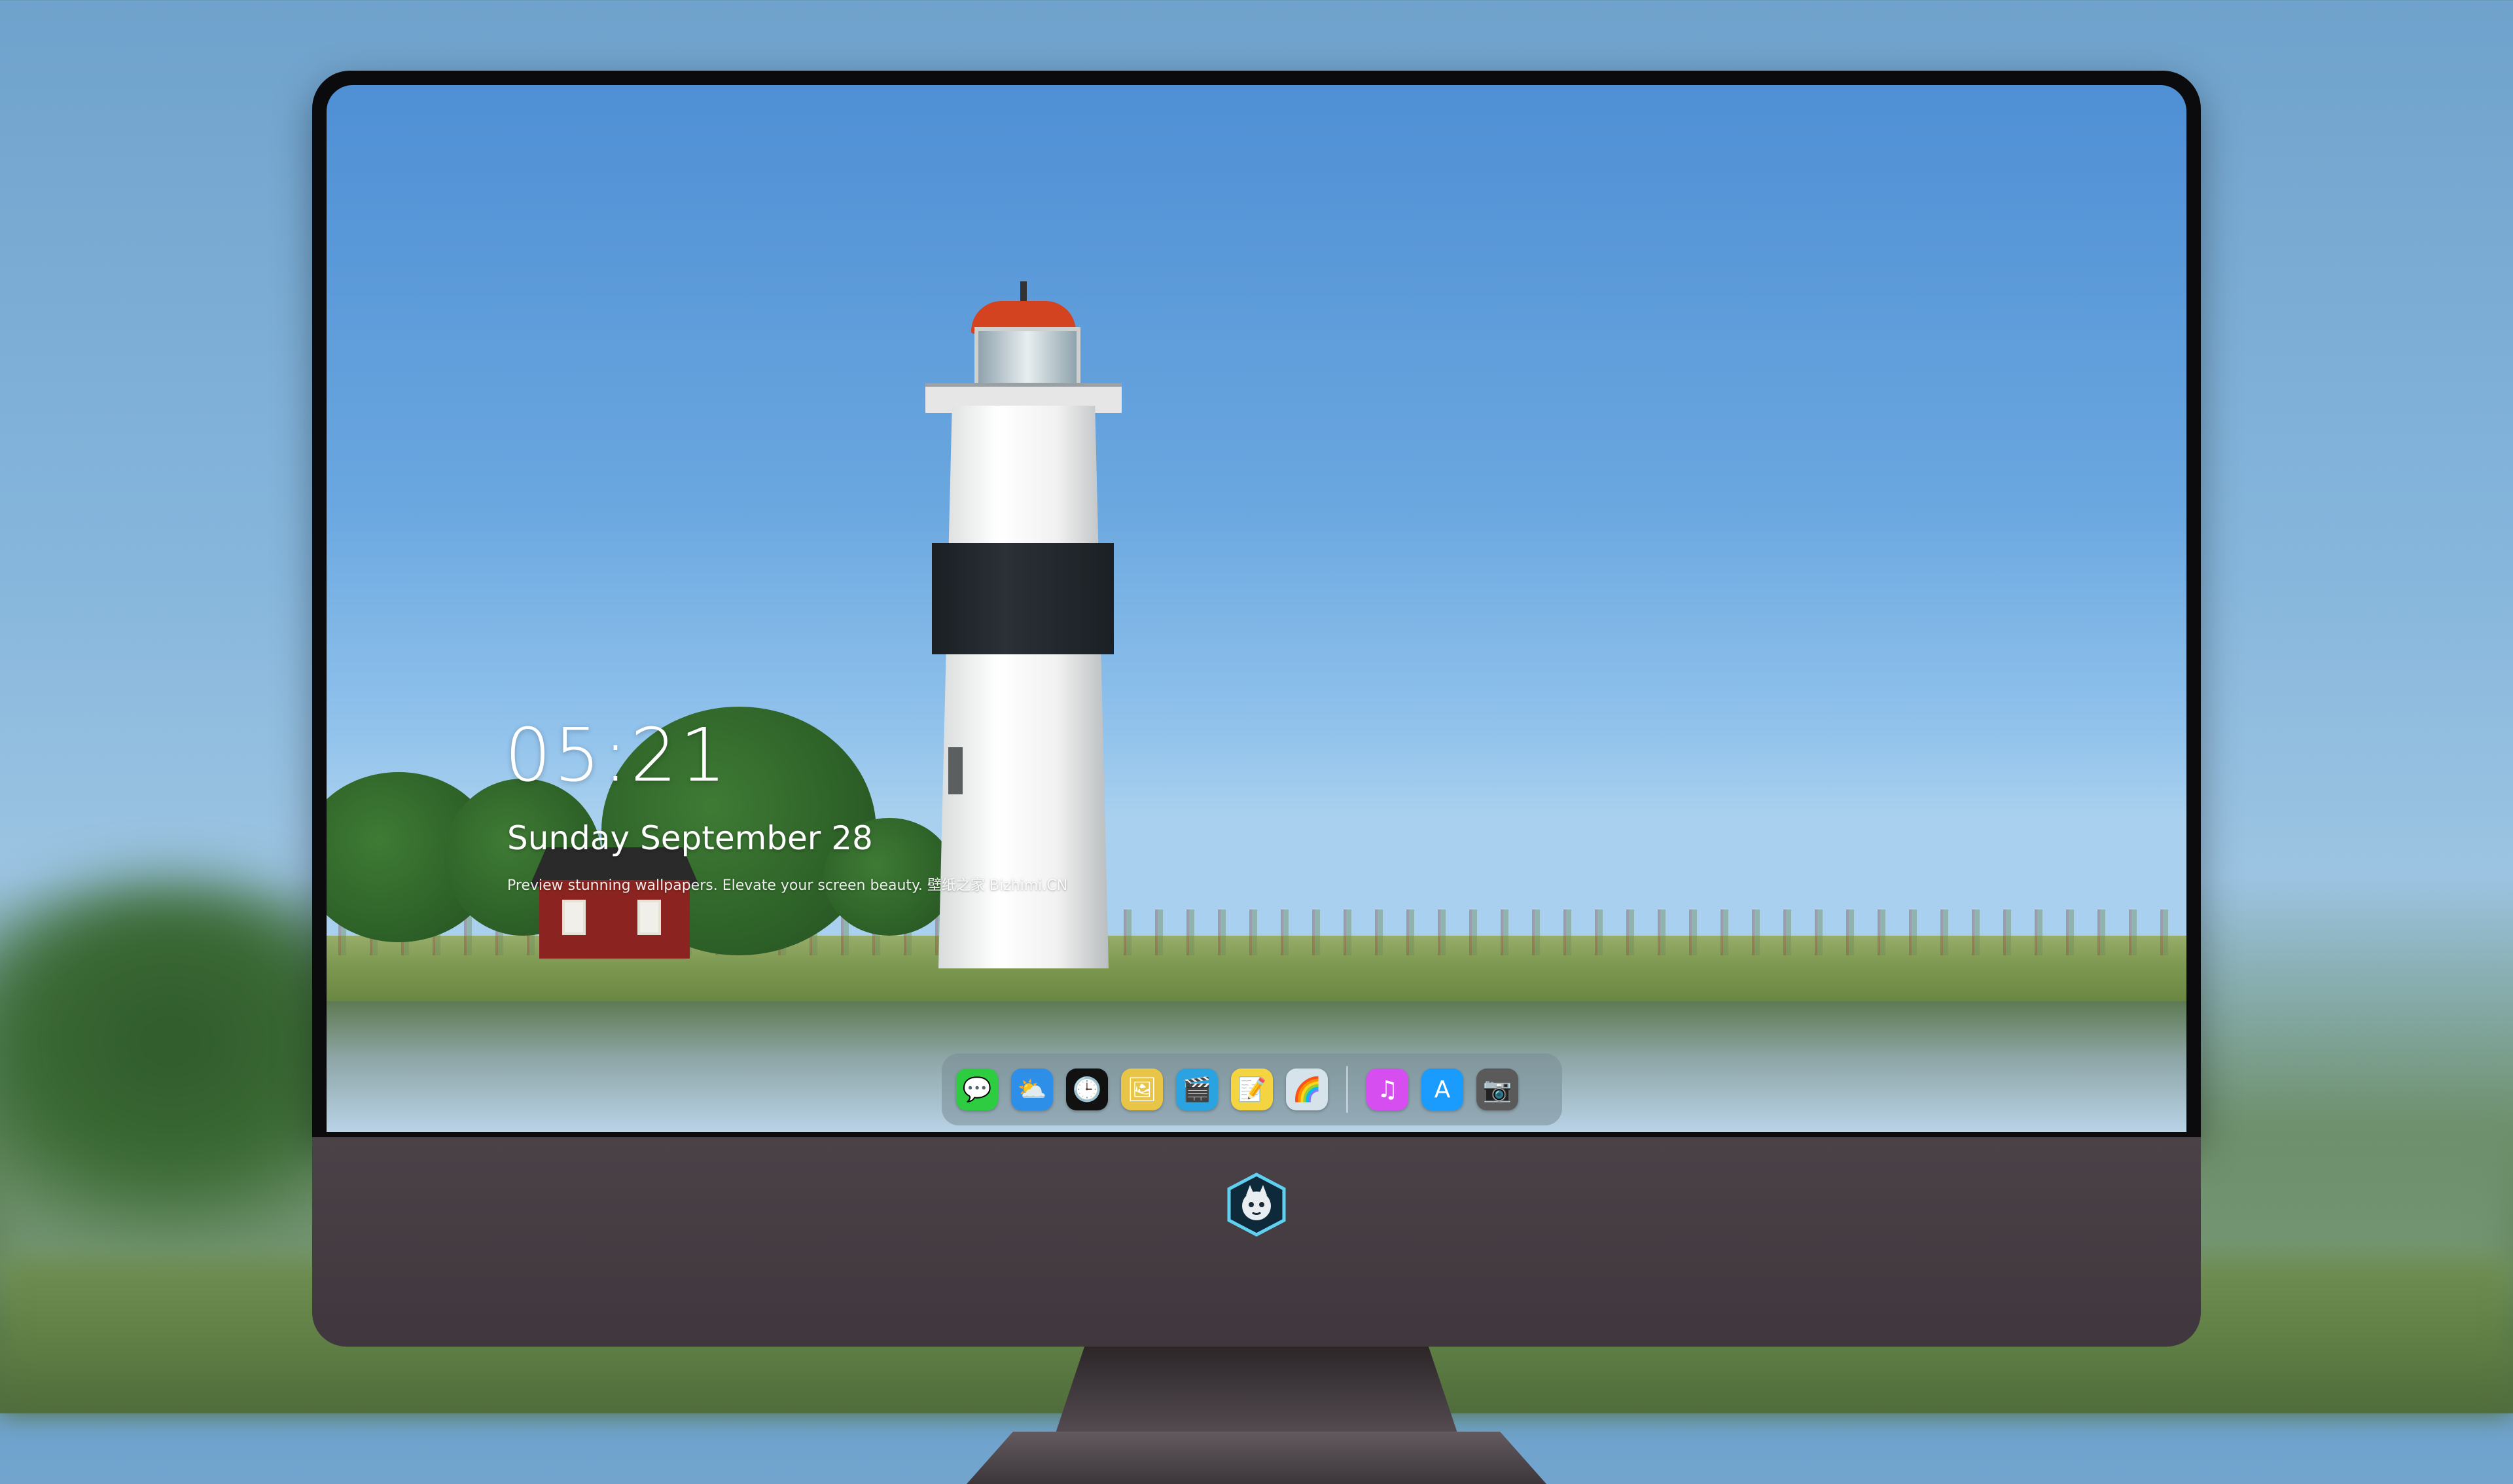  I want to click on lighthouse-window, so click(955, 771).